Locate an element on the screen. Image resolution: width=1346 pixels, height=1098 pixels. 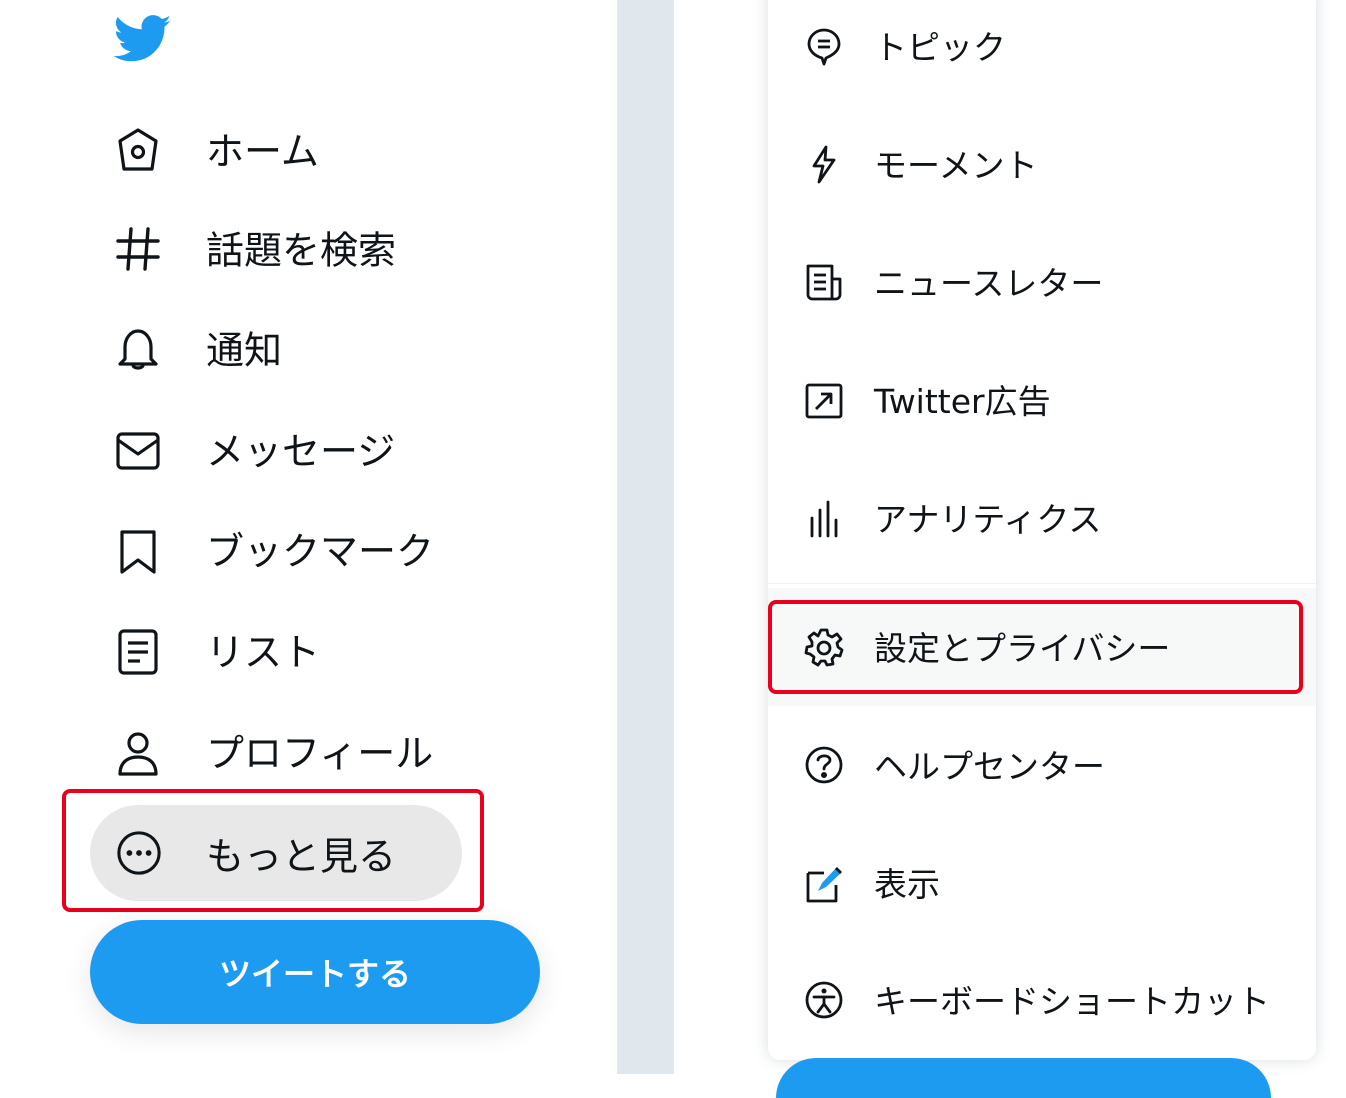
menu-item-help-center-label: ヘルプセンター is located at coordinates (989, 766).